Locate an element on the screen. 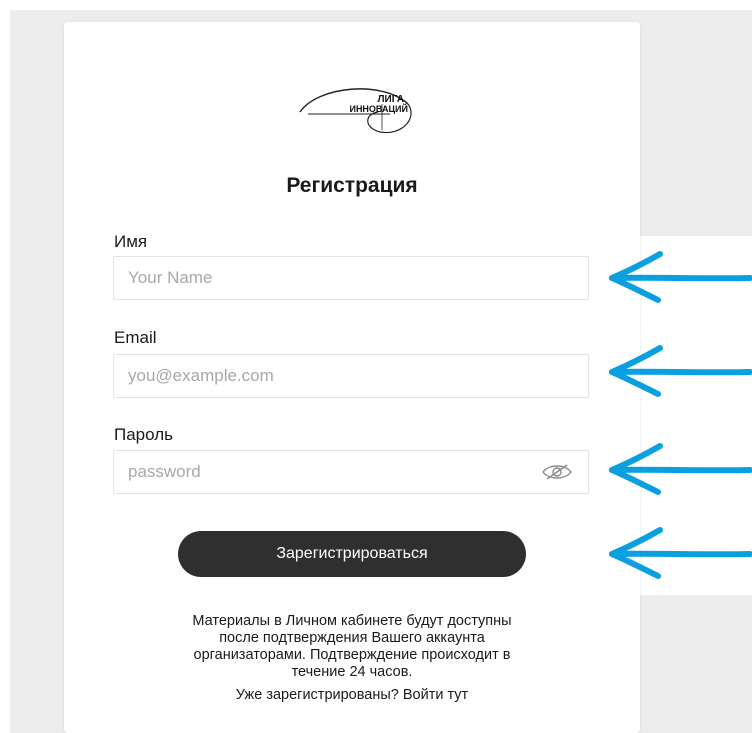  login-prompt-row: Уже зарегистрированы? Войти тут is located at coordinates (352, 695).